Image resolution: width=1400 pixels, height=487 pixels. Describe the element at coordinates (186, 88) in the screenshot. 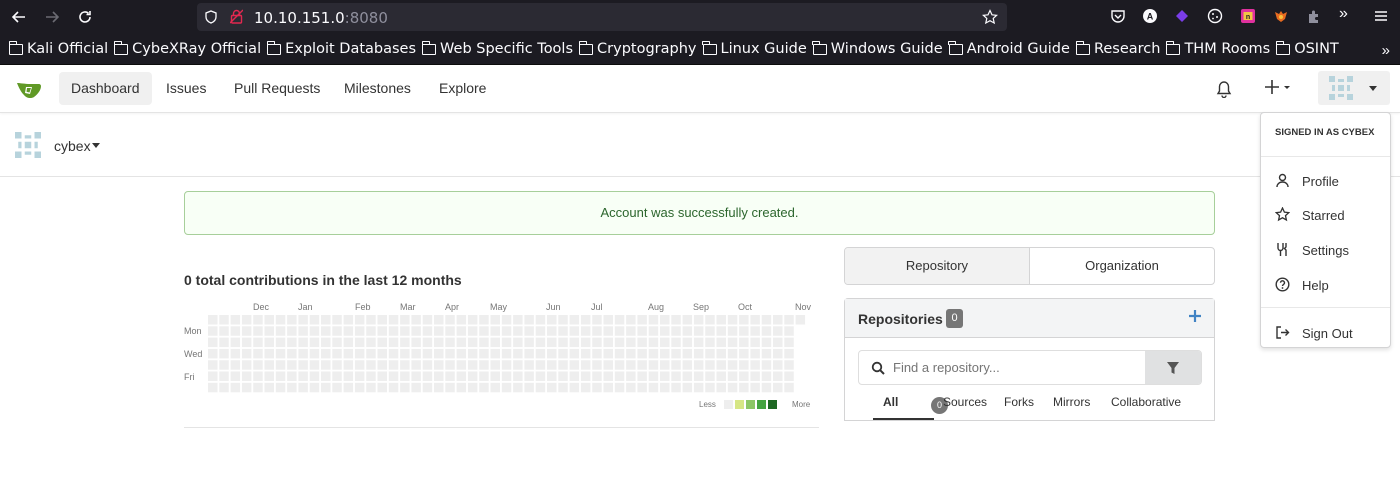

I see `nav-issues: Issues` at that location.